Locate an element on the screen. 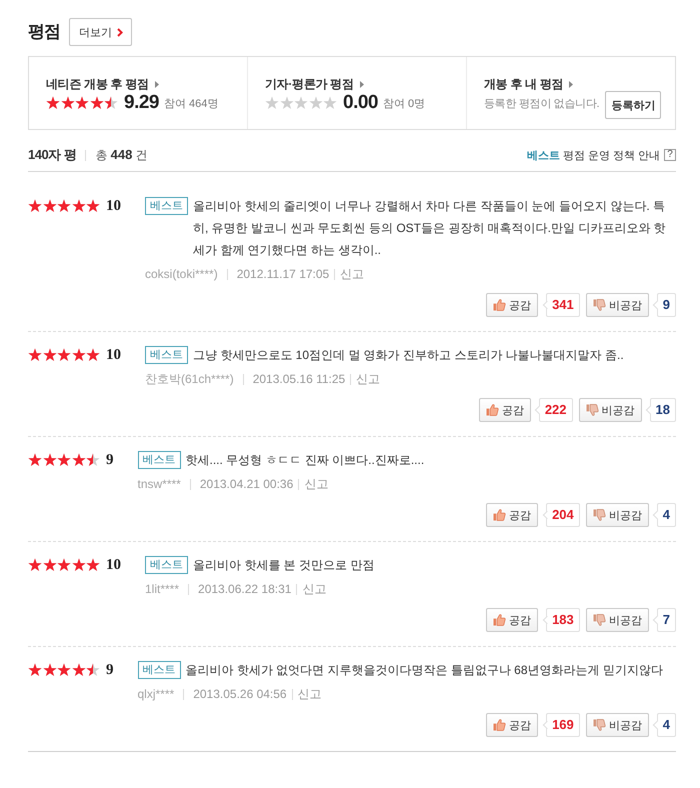 This screenshot has height=788, width=700. participant-count: 참여 464명 is located at coordinates (191, 103).